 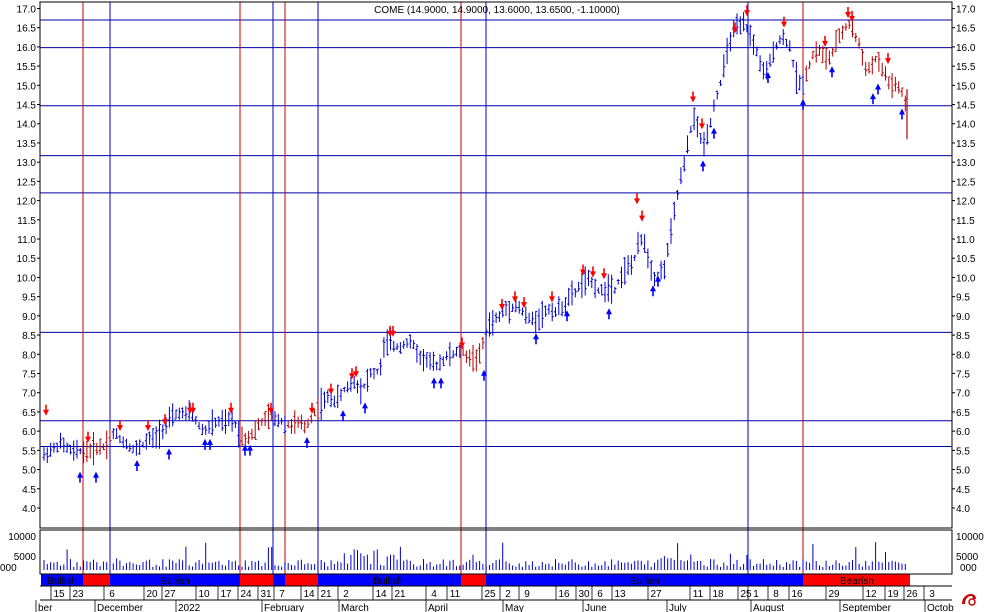 I want to click on y-tick-label-left: 8.5, so click(x=29, y=336).